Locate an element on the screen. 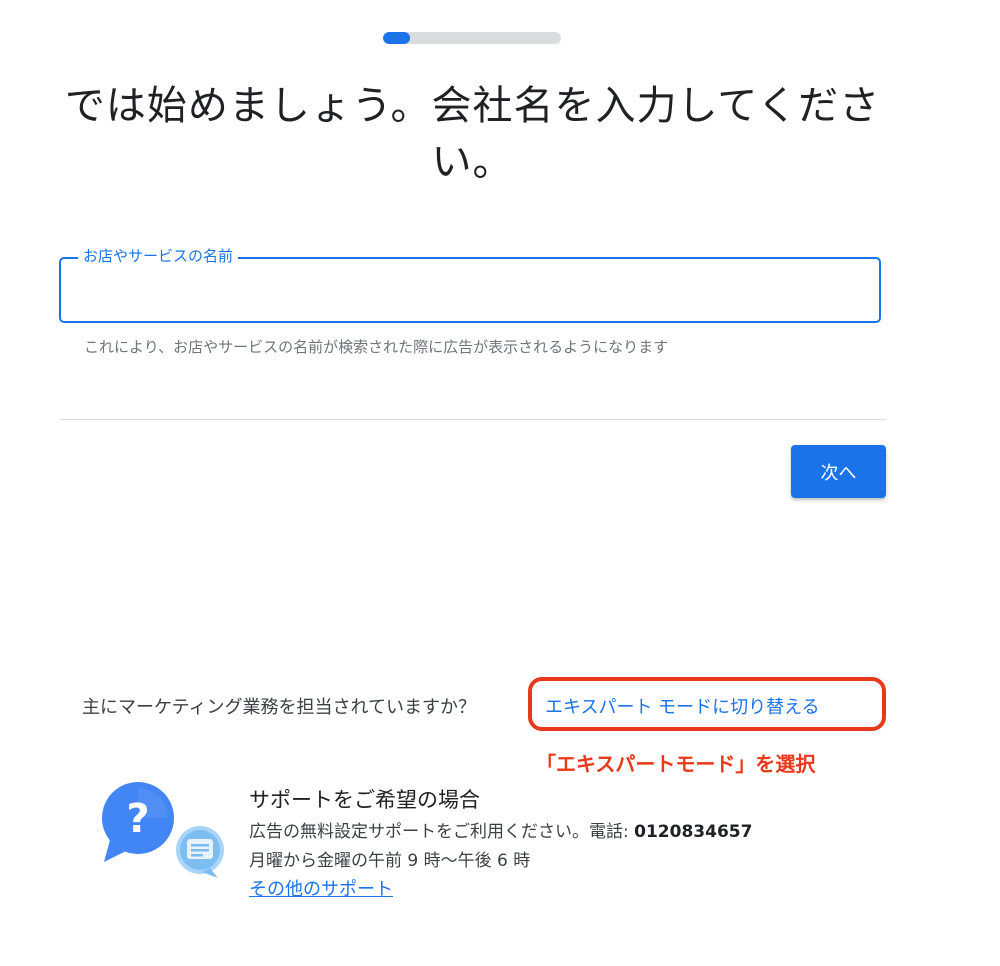  business-name-input is located at coordinates (470, 291).